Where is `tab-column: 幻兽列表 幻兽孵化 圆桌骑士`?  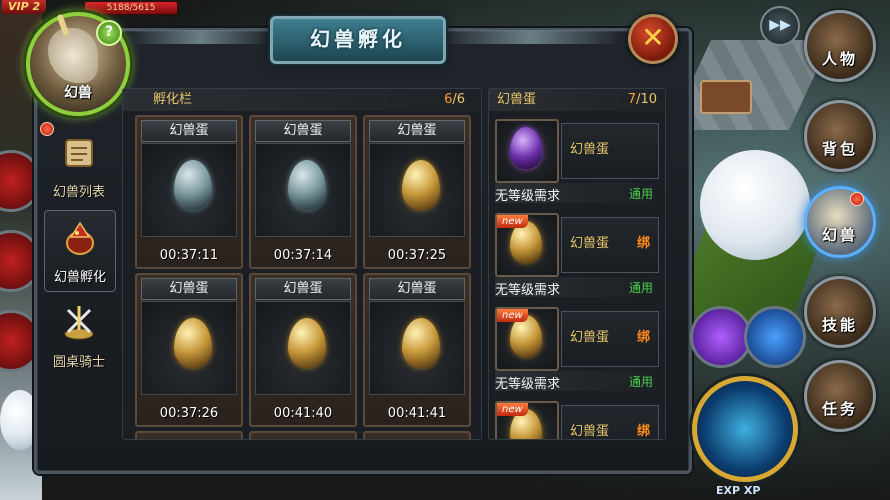
tab-column: 幻兽列表 幻兽孵化 圆桌骑士 is located at coordinates (79, 263).